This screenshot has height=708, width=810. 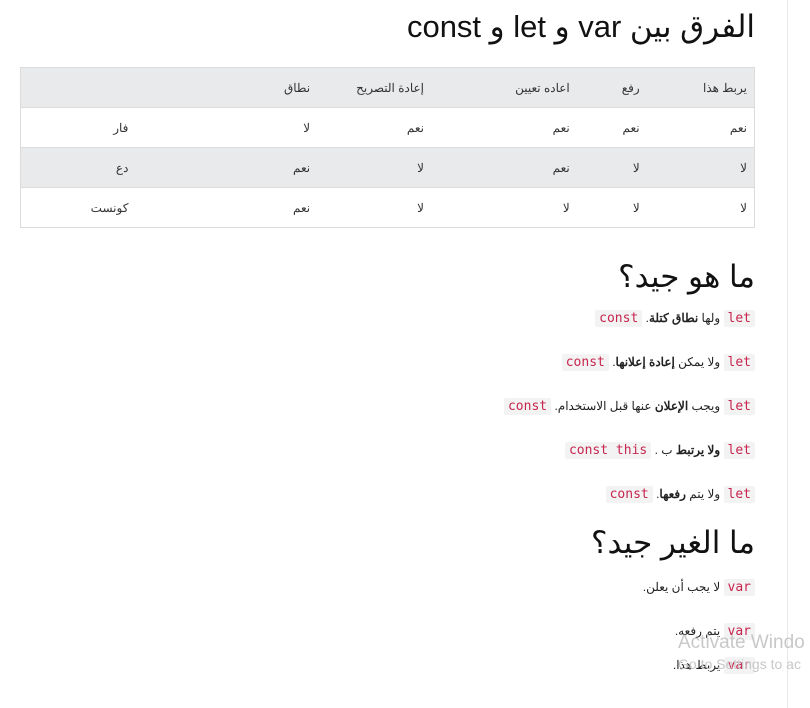 I want to click on header-cell: اعاده تعيين, so click(x=503, y=87).